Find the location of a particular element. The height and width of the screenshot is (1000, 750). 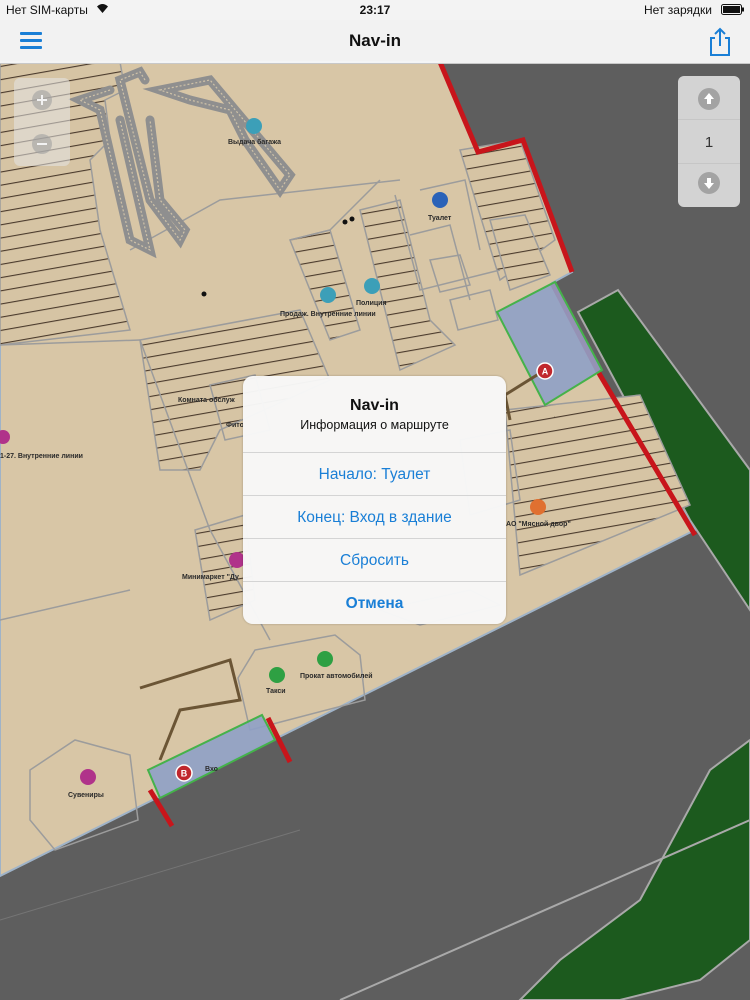

poi-label: АО "Мясной двор" is located at coordinates (538, 524).